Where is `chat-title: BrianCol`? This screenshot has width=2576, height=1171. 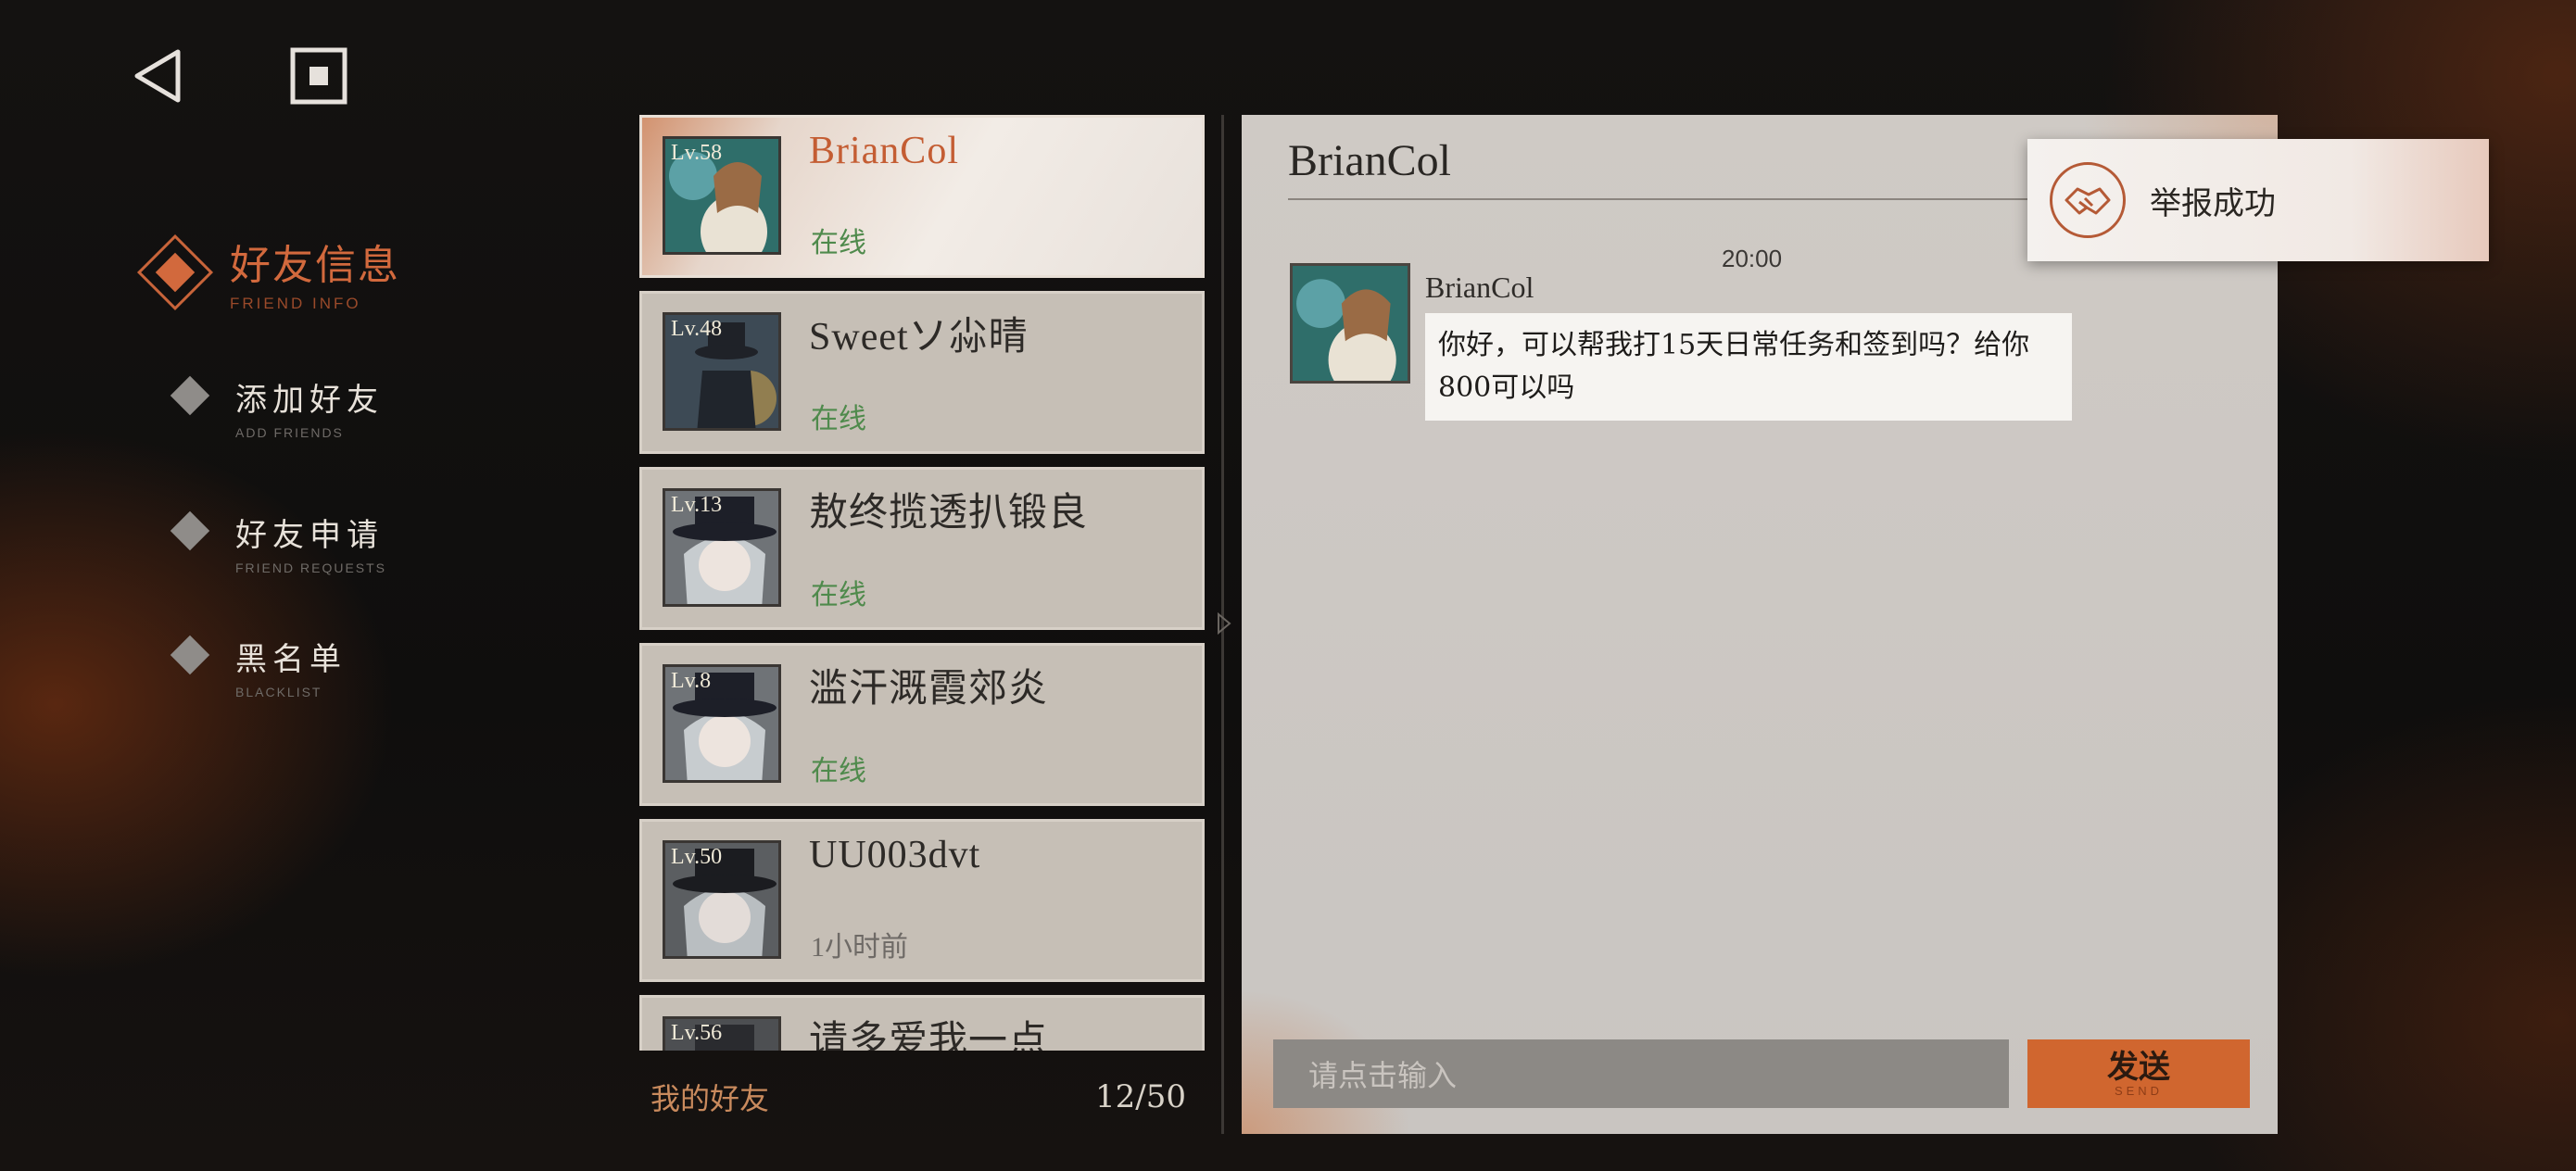 chat-title: BrianCol is located at coordinates (1369, 161).